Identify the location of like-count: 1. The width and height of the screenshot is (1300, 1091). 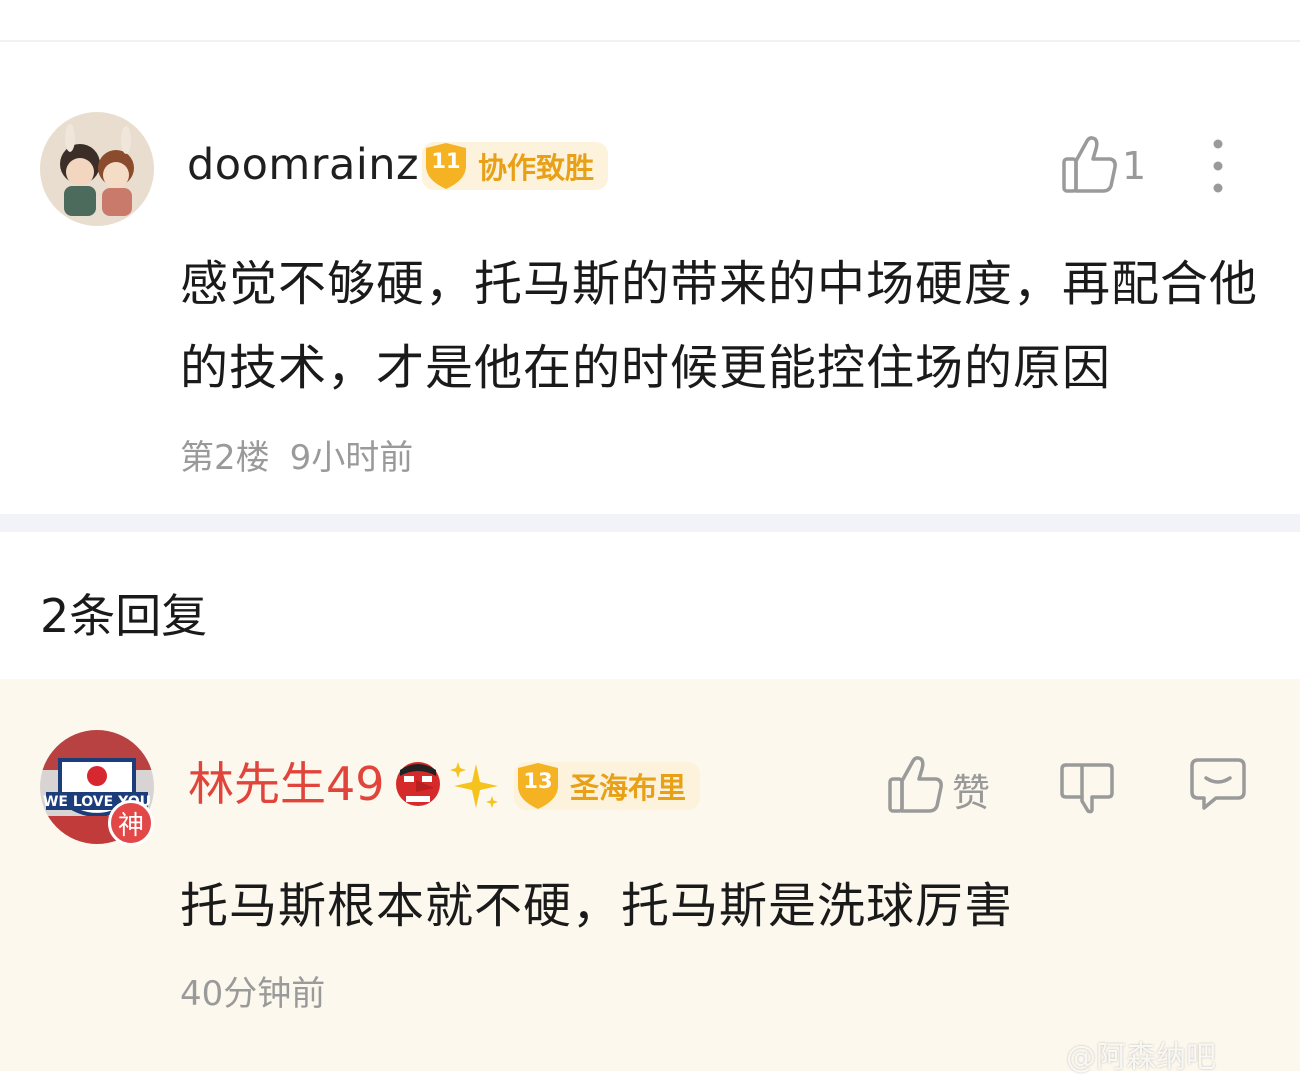
(1134, 166).